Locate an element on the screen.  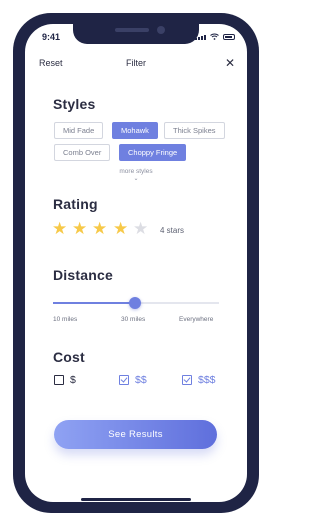
notch is located at coordinates (136, 34).